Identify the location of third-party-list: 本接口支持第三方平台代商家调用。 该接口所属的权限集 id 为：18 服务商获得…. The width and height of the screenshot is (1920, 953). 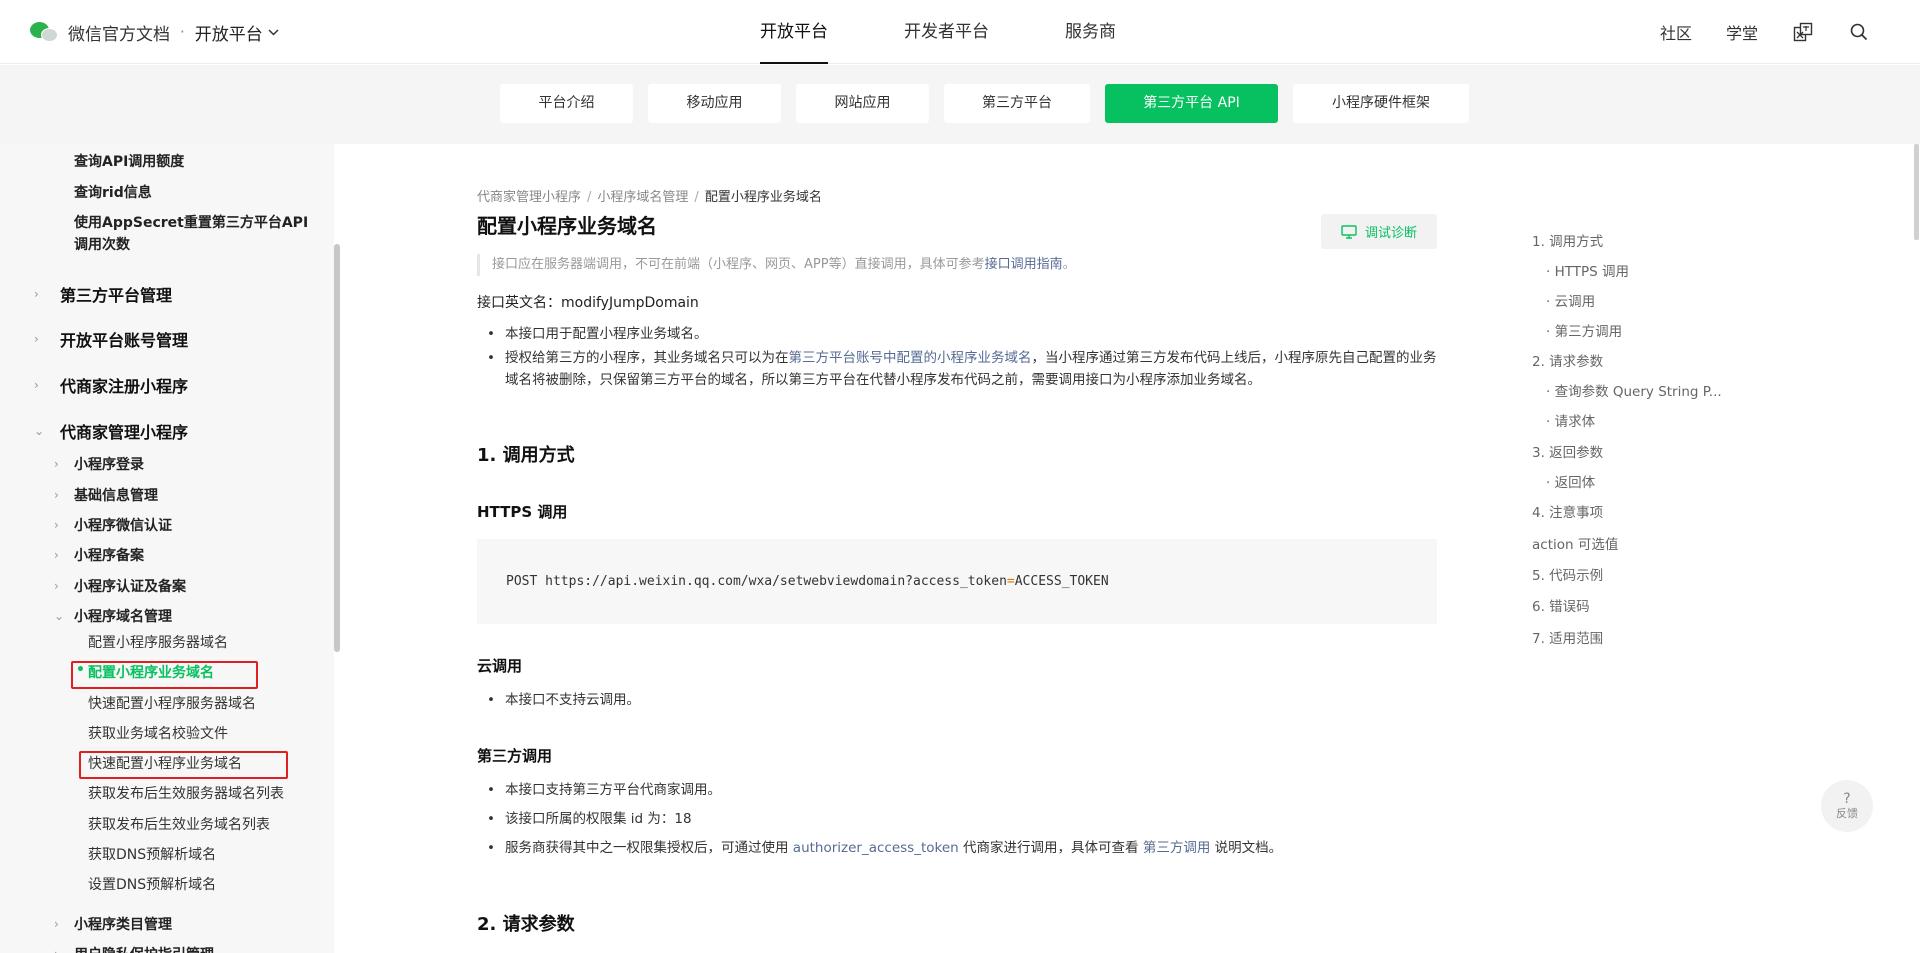
(957, 820).